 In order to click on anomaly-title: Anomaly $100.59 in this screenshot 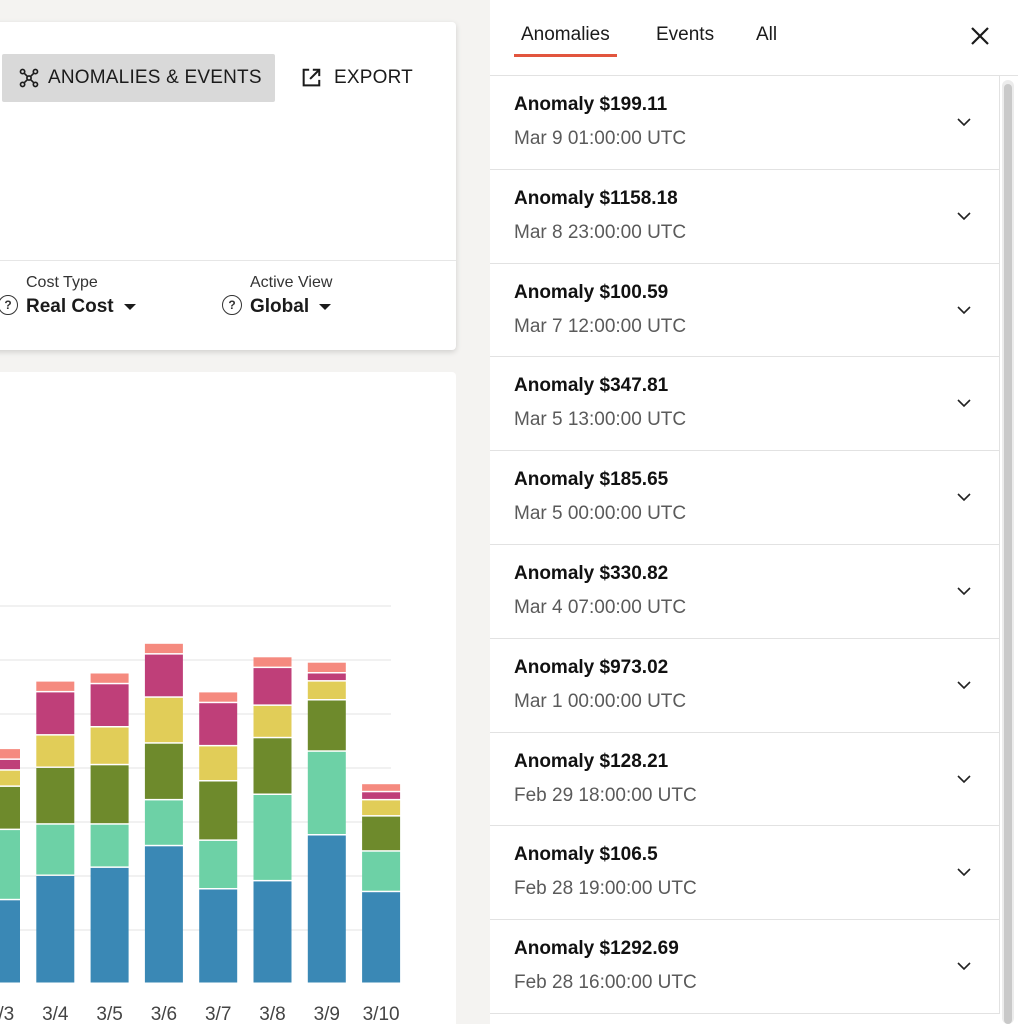, I will do `click(591, 292)`.